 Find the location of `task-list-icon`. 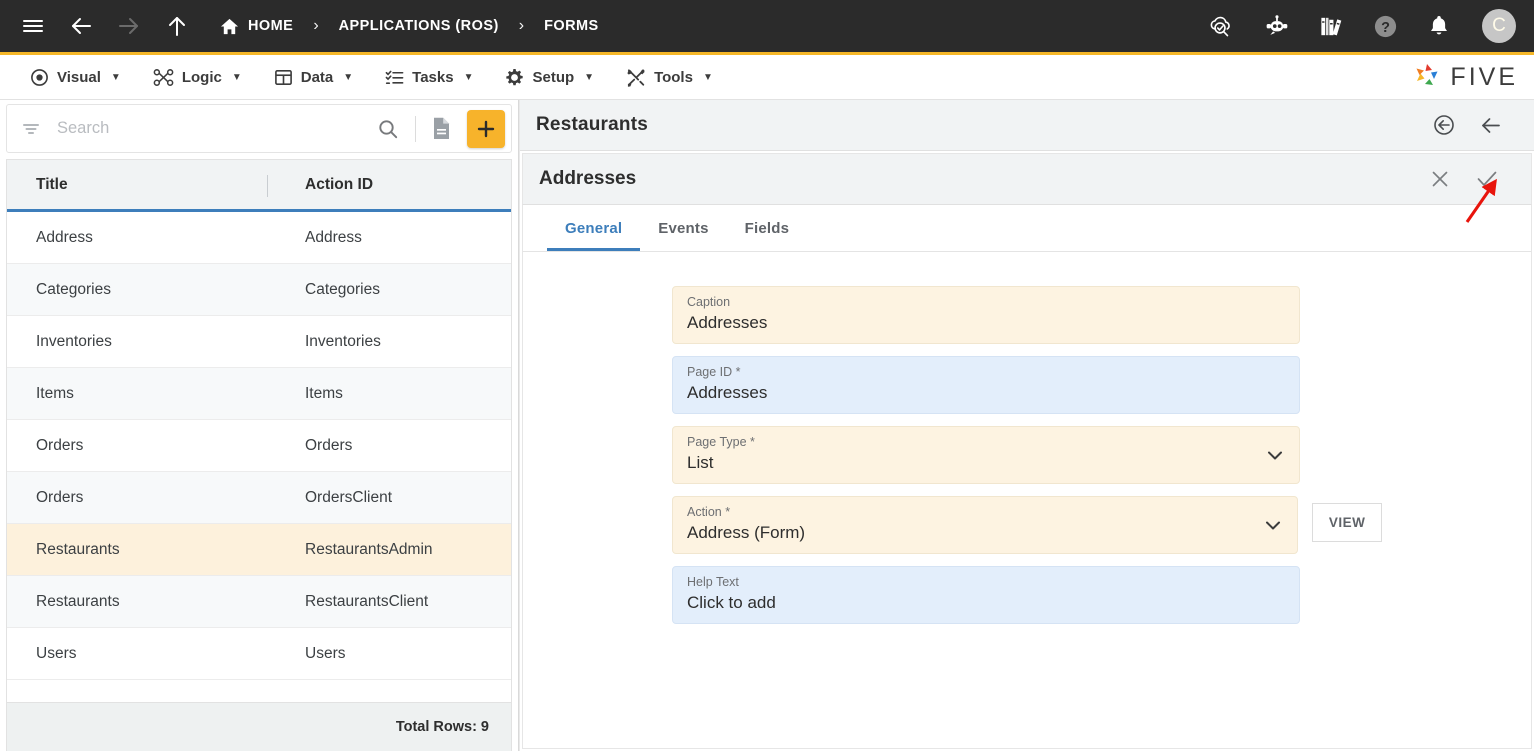

task-list-icon is located at coordinates (394, 77).